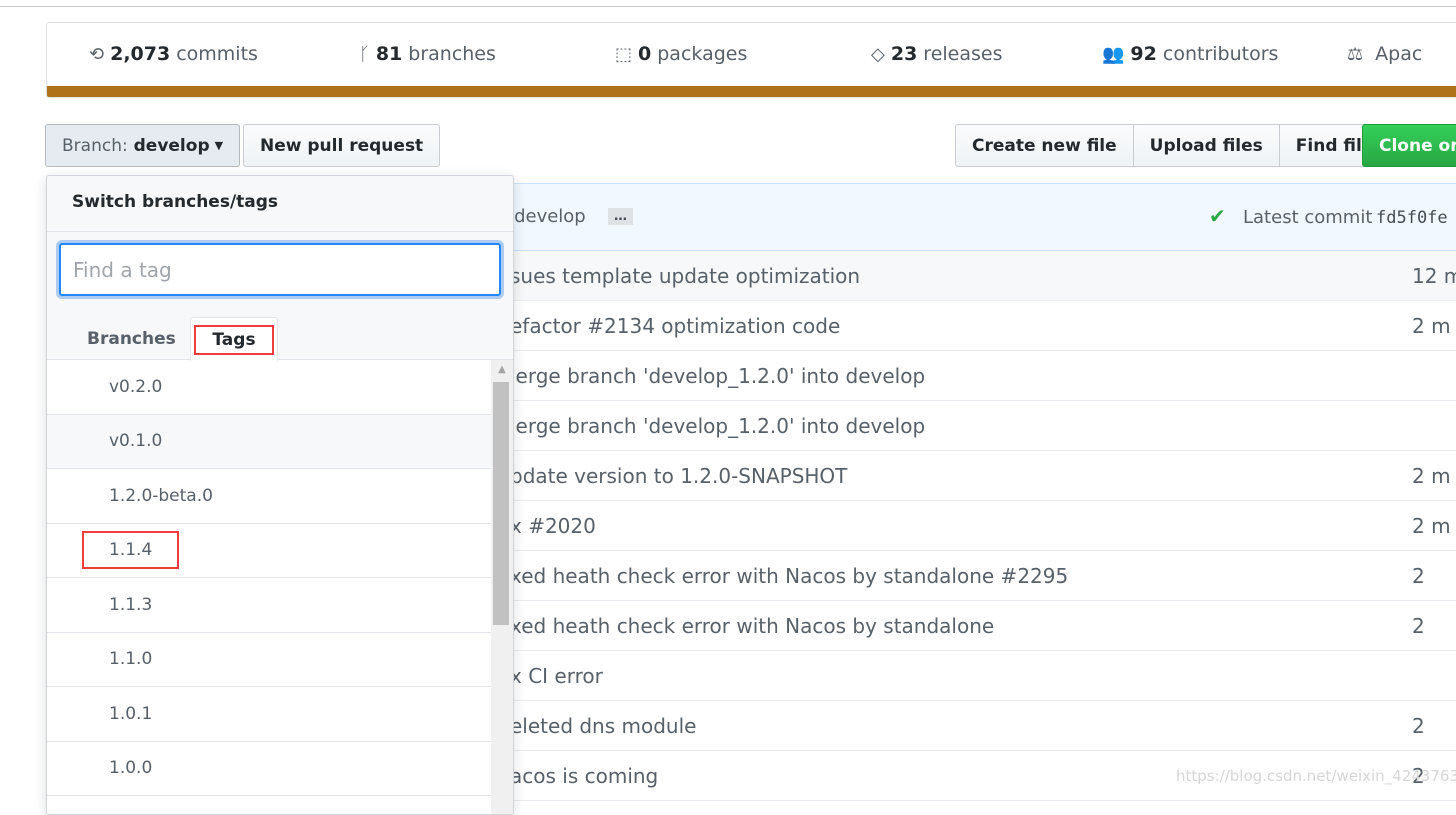 This screenshot has height=815, width=1456. Describe the element at coordinates (131, 768) in the screenshot. I see `tag-label: 1.0.0` at that location.